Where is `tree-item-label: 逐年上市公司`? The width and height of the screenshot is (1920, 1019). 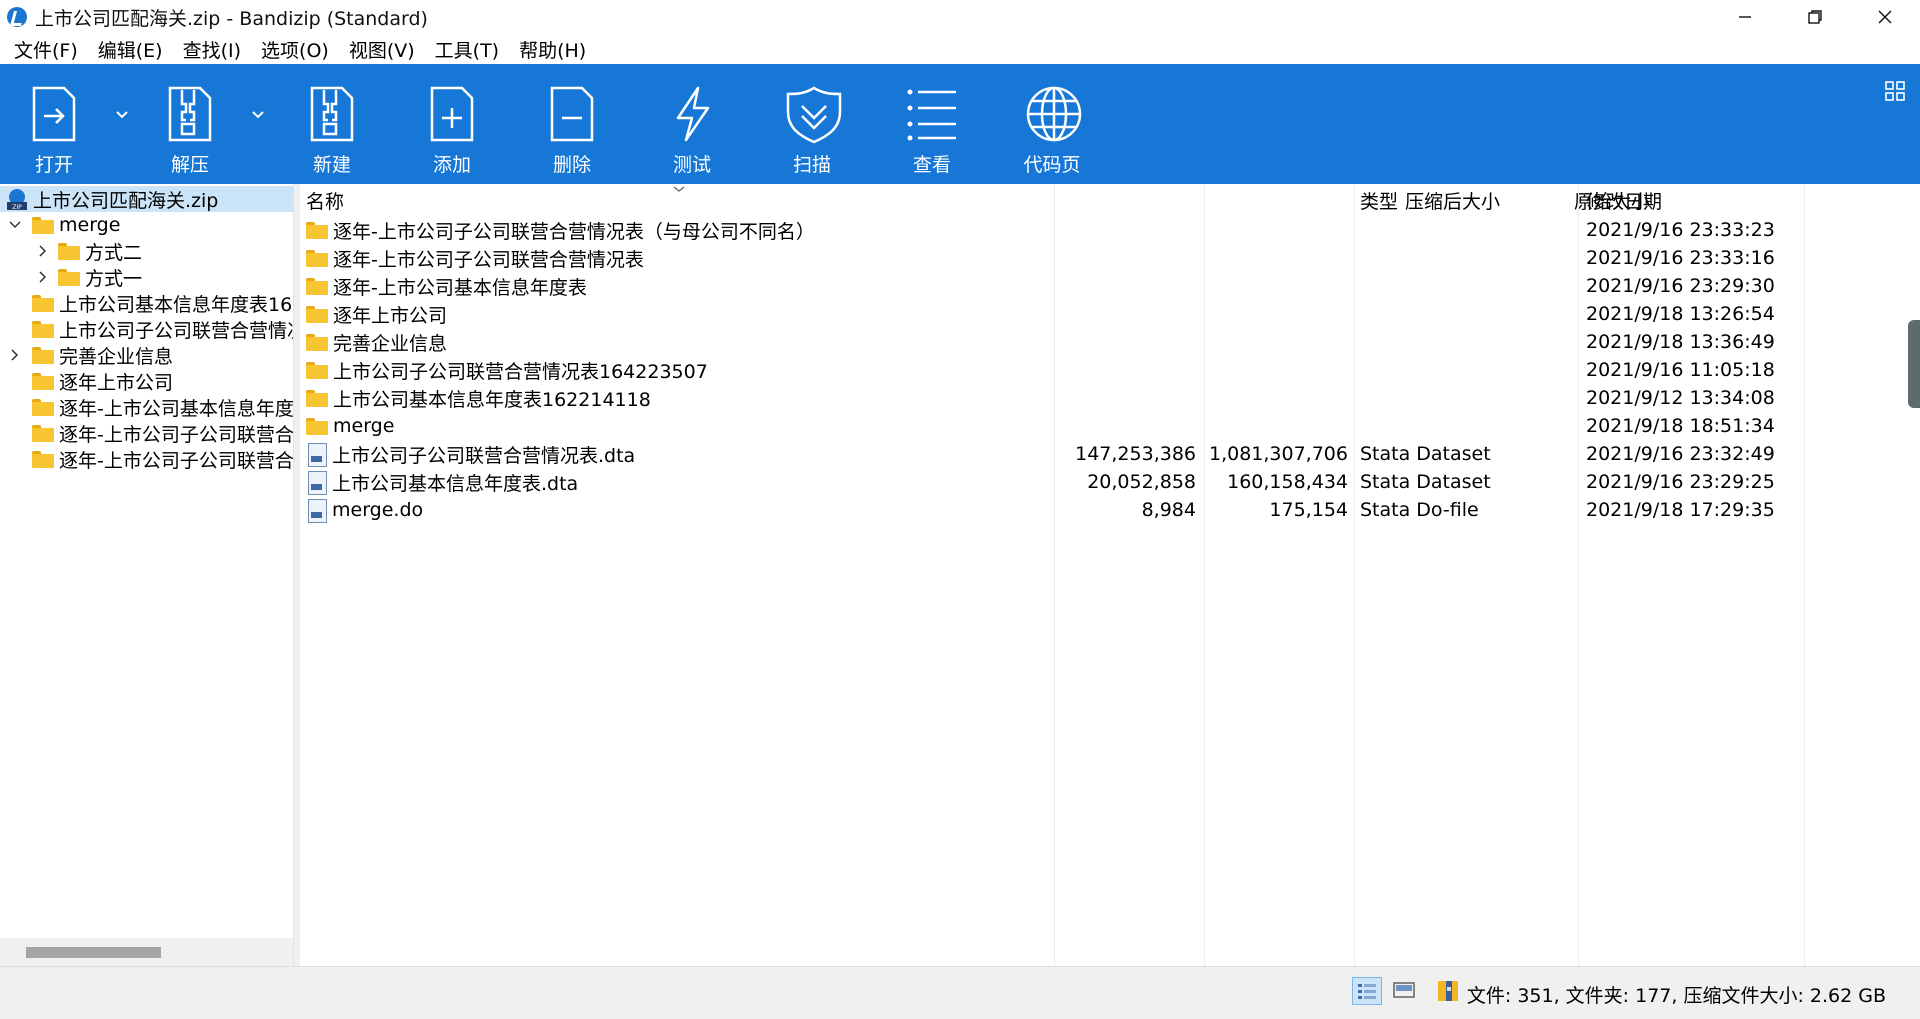 tree-item-label: 逐年上市公司 is located at coordinates (116, 382).